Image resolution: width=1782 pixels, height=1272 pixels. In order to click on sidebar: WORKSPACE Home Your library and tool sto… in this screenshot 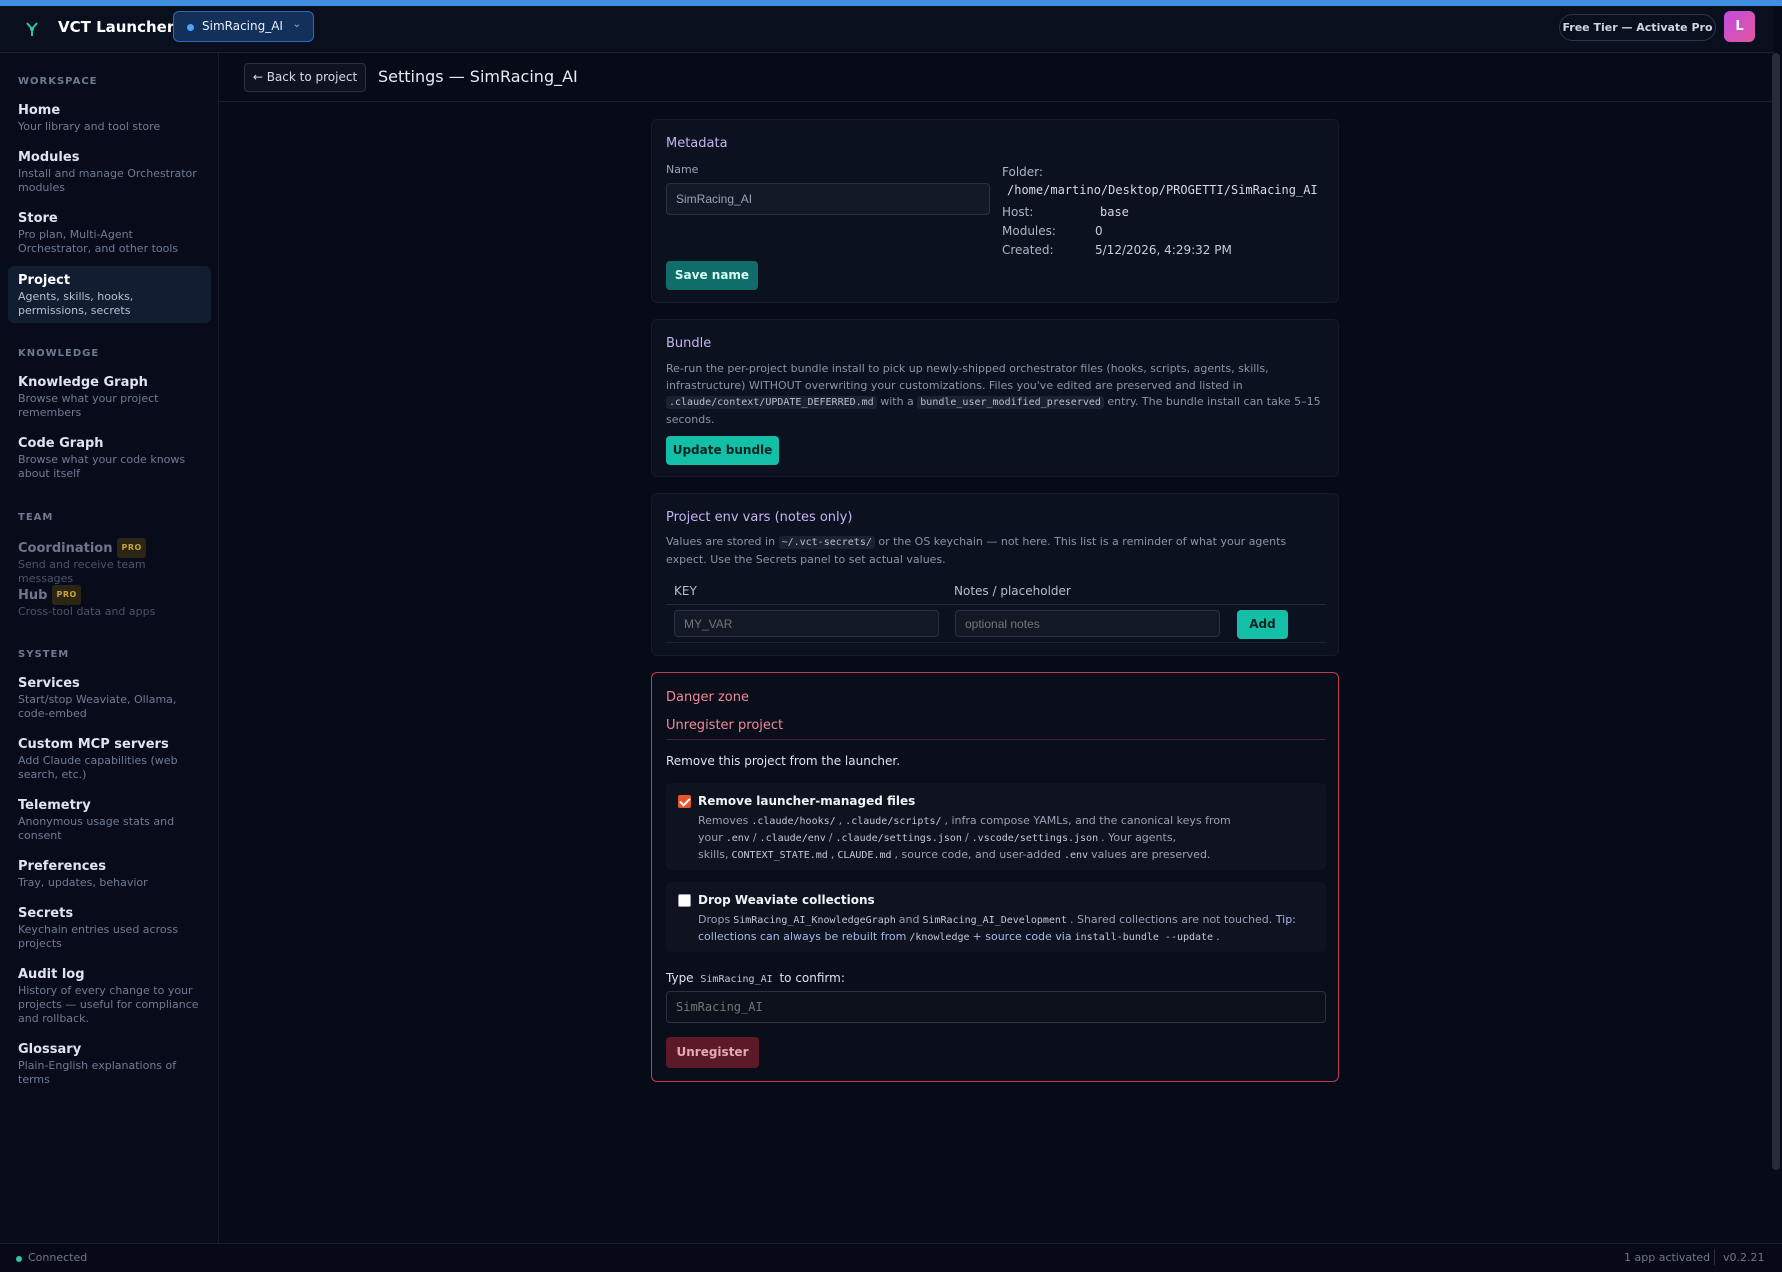, I will do `click(109, 648)`.